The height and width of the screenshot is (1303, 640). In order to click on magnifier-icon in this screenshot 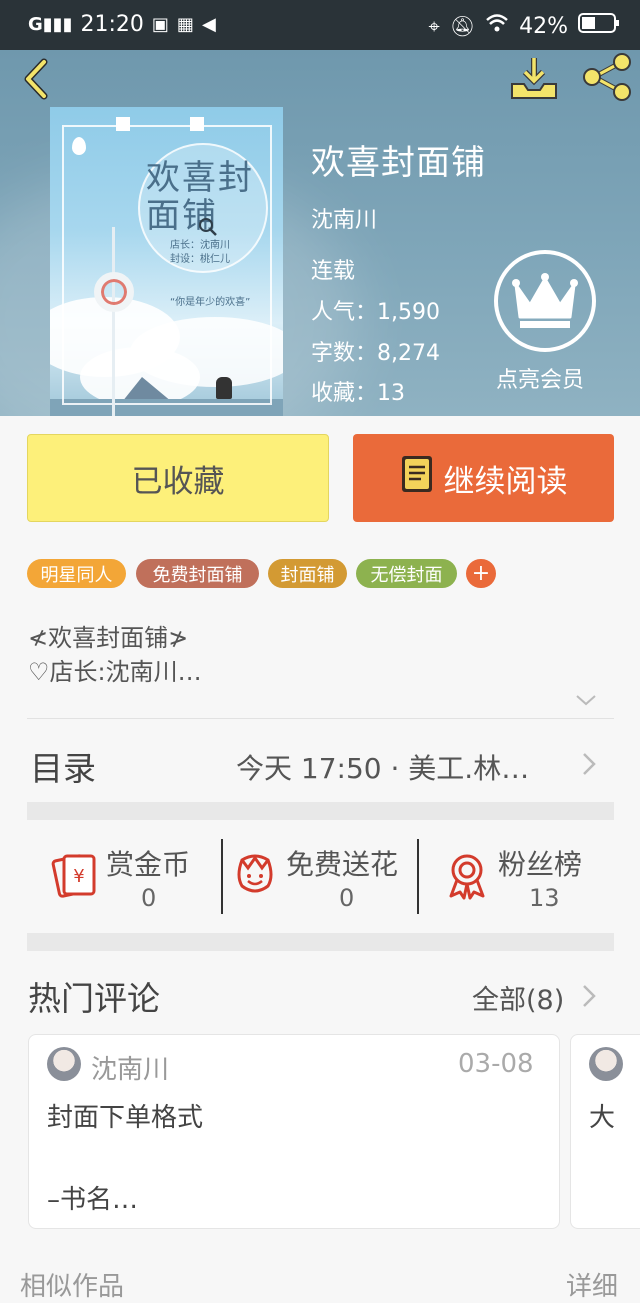, I will do `click(208, 227)`.